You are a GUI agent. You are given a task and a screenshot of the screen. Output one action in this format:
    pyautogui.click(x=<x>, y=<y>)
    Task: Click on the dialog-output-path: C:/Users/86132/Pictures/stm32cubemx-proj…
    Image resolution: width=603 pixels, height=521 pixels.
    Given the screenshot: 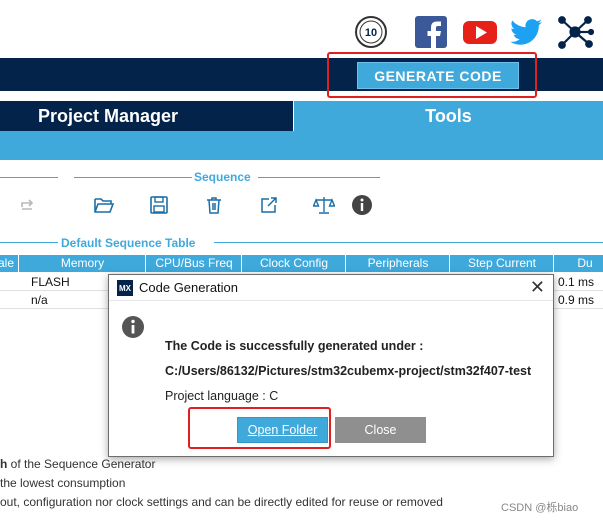 What is the action you would take?
    pyautogui.click(x=348, y=371)
    